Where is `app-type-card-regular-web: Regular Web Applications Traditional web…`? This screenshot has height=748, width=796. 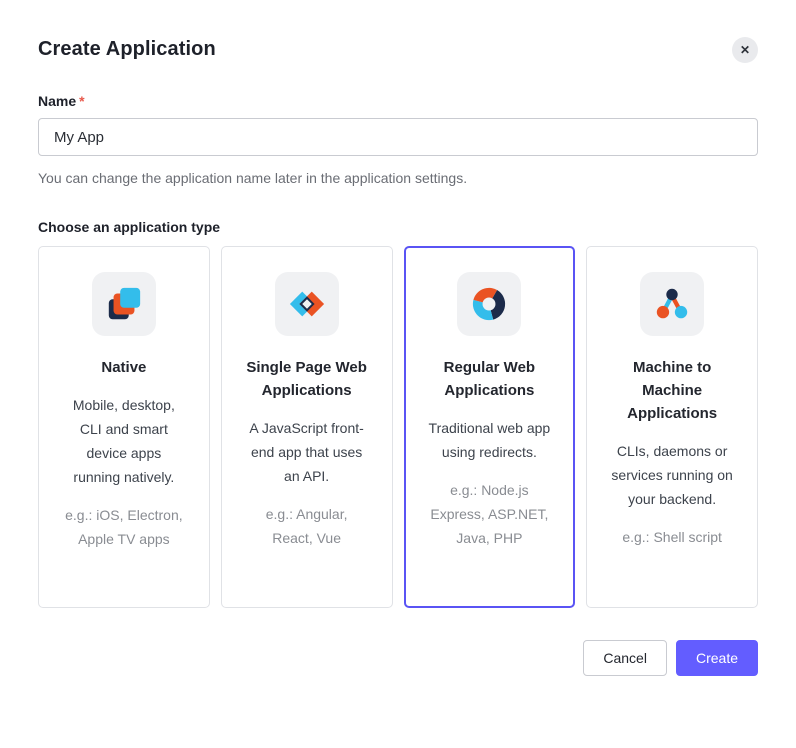
app-type-card-regular-web: Regular Web Applications Traditional web… is located at coordinates (489, 427).